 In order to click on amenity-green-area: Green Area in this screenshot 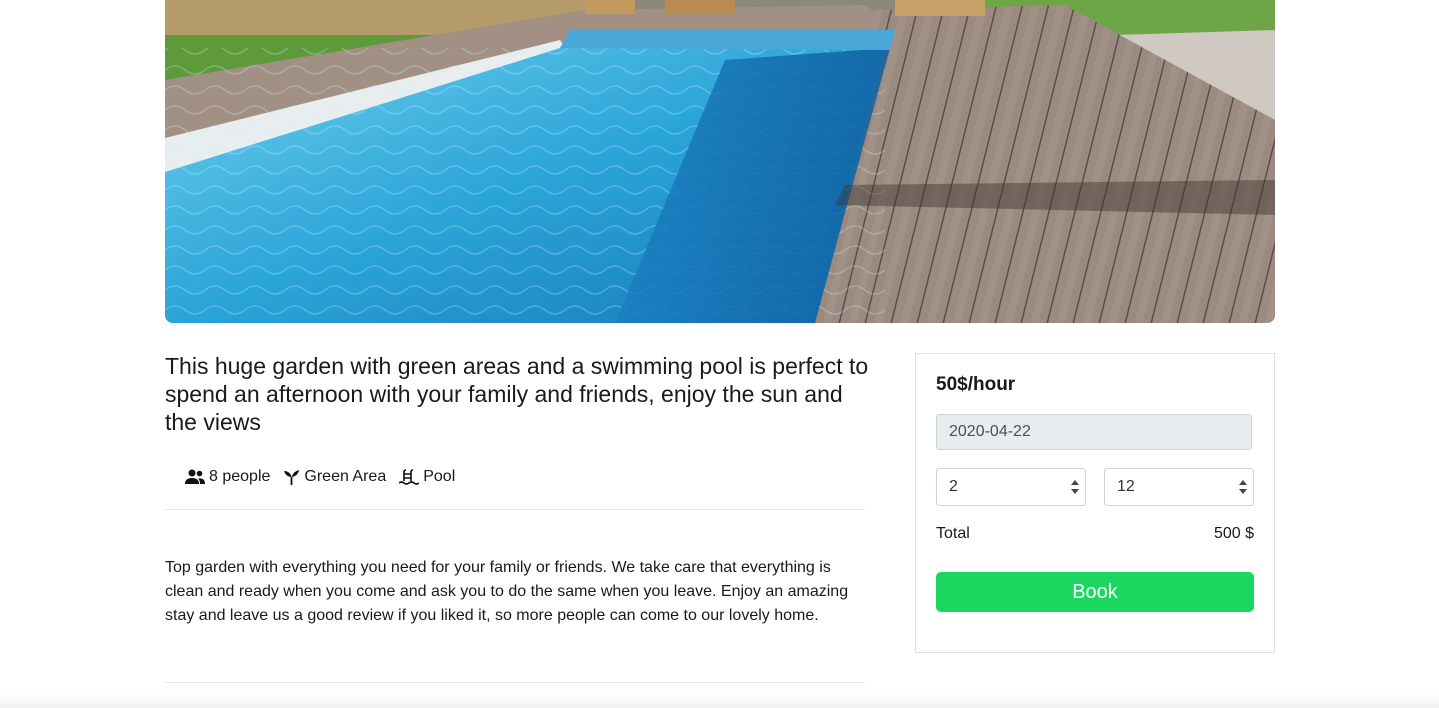, I will do `click(334, 477)`.